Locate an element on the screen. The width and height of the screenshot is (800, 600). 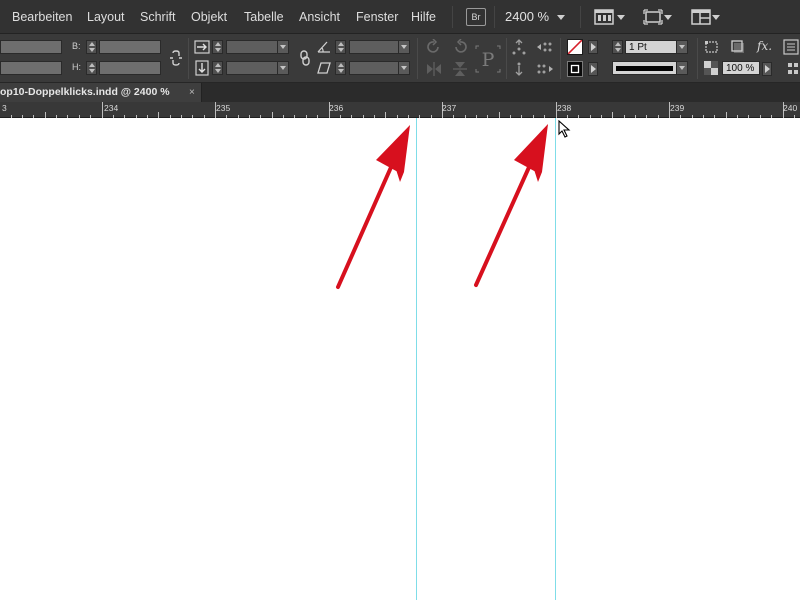
ruler-label: 3 is located at coordinates (4, 108).